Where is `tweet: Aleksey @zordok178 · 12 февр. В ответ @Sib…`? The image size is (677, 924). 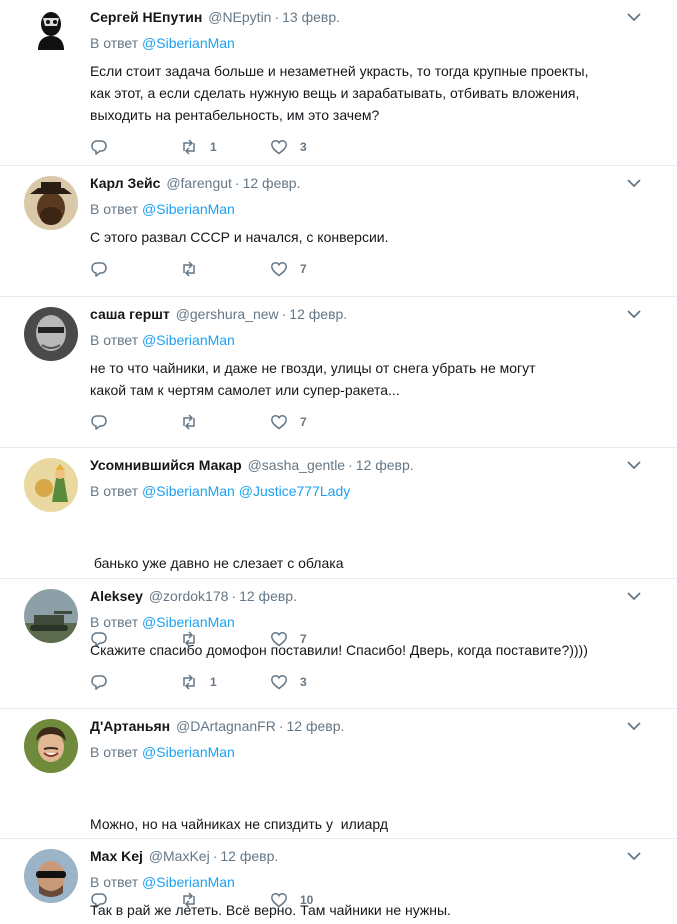 tweet: Aleksey @zordok178 · 12 февр. В ответ @Sib… is located at coordinates (338, 644).